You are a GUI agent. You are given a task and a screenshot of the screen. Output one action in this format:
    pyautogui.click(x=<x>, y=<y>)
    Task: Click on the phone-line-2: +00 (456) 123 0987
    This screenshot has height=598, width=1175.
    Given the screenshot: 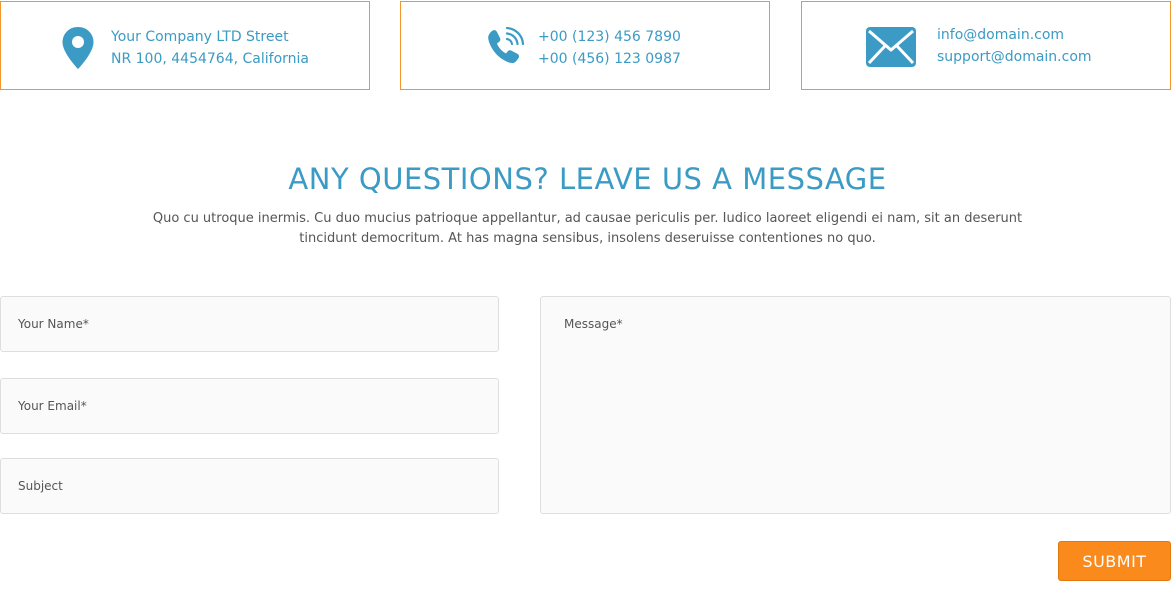 What is the action you would take?
    pyautogui.click(x=609, y=59)
    